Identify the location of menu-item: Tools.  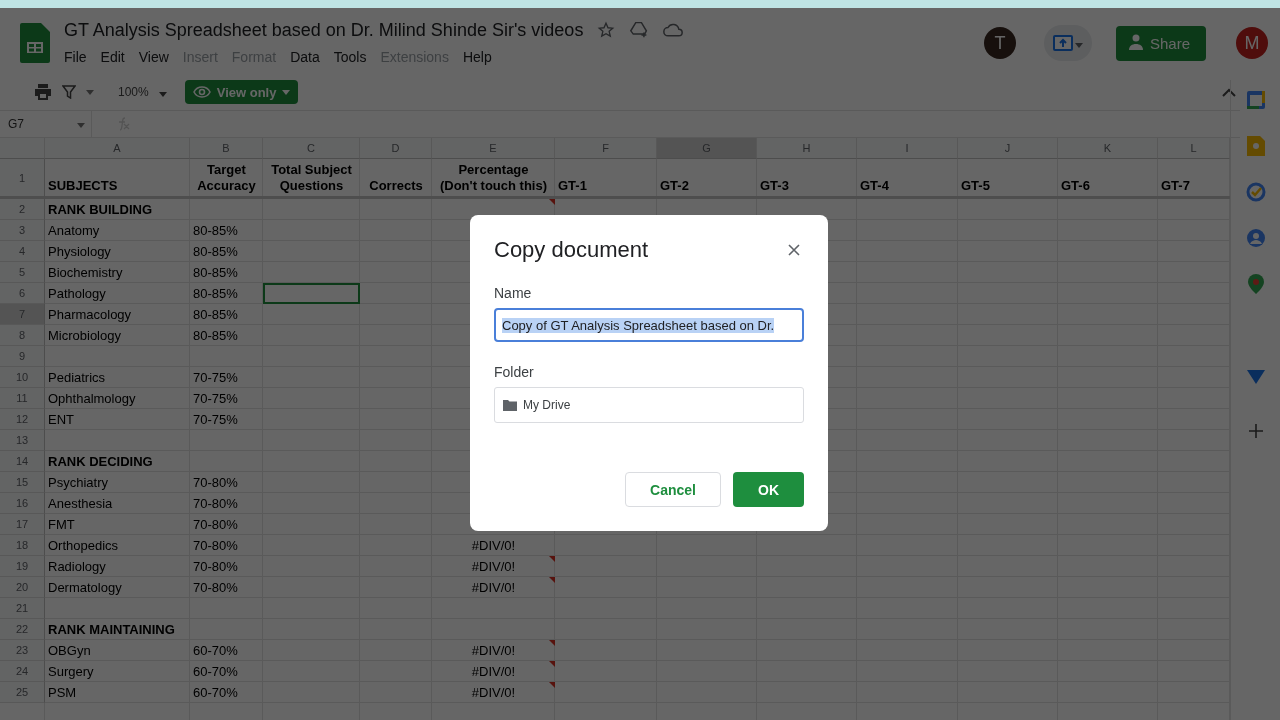
(350, 56).